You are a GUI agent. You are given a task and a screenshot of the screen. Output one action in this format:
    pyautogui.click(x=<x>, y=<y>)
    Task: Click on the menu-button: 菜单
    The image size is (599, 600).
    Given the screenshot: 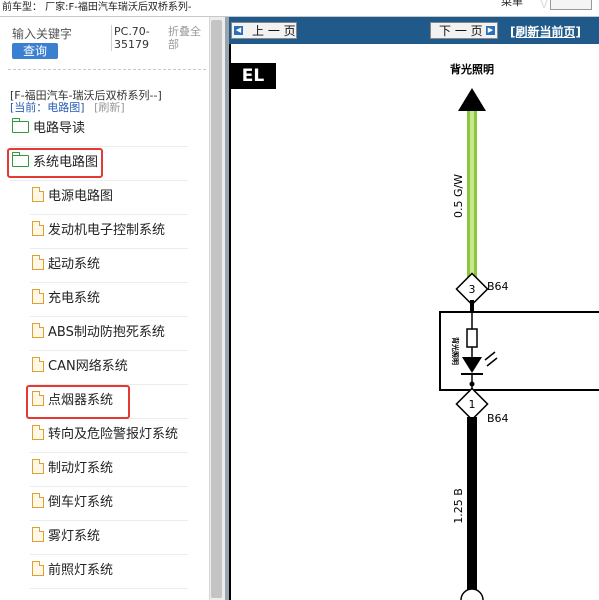 What is the action you would take?
    pyautogui.click(x=512, y=4)
    